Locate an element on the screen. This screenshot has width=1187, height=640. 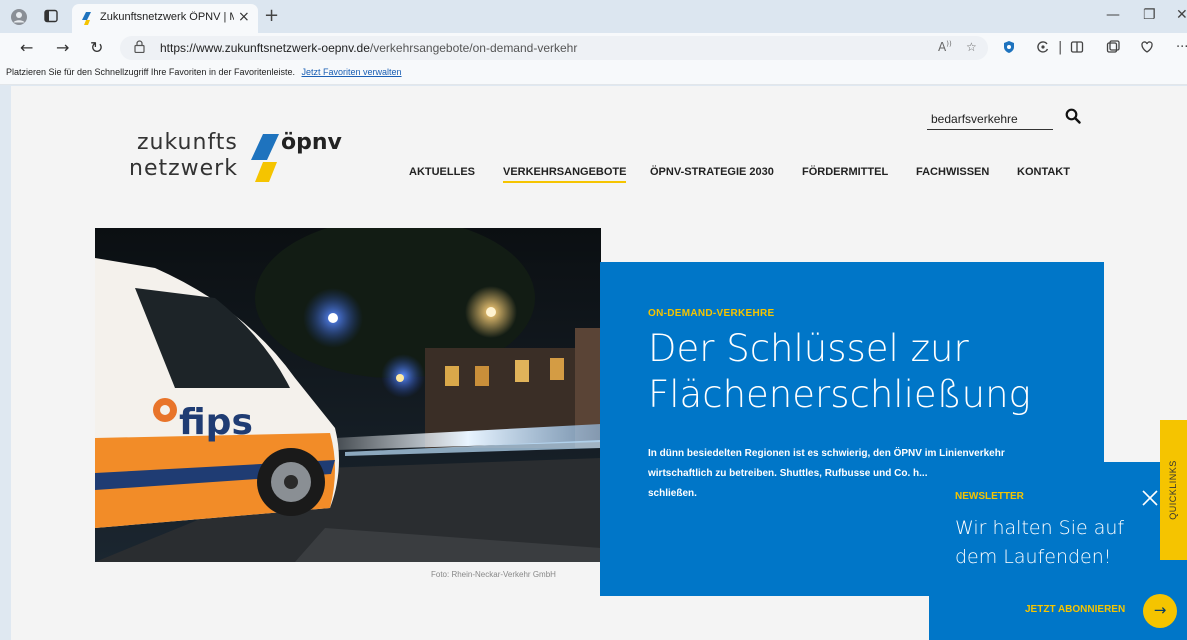
split-screen-icon is located at coordinates (1077, 49).